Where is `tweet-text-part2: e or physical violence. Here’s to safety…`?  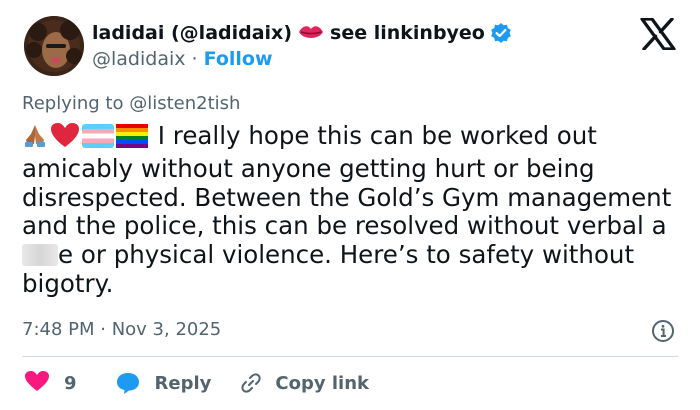 tweet-text-part2: e or physical violence. Here’s to safety… is located at coordinates (328, 269).